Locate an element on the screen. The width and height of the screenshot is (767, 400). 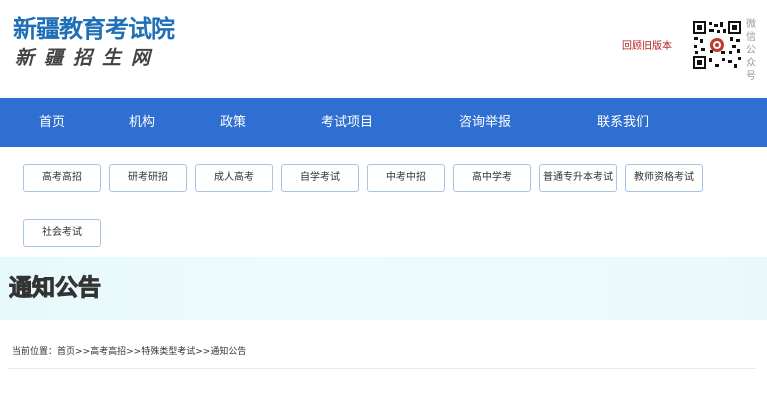
breadcrumb: 当前位置：首页>>高考高招>>特殊类型考试>>通知公告 is located at coordinates (129, 352).